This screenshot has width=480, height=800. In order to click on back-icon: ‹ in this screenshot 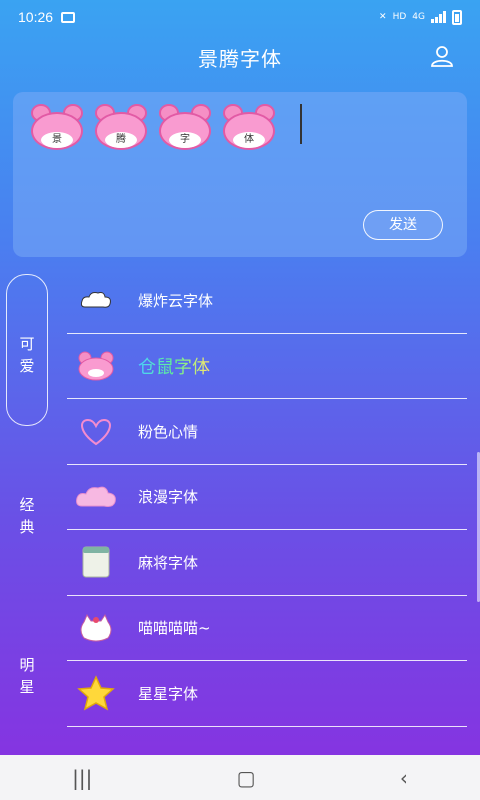, I will do `click(404, 778)`.